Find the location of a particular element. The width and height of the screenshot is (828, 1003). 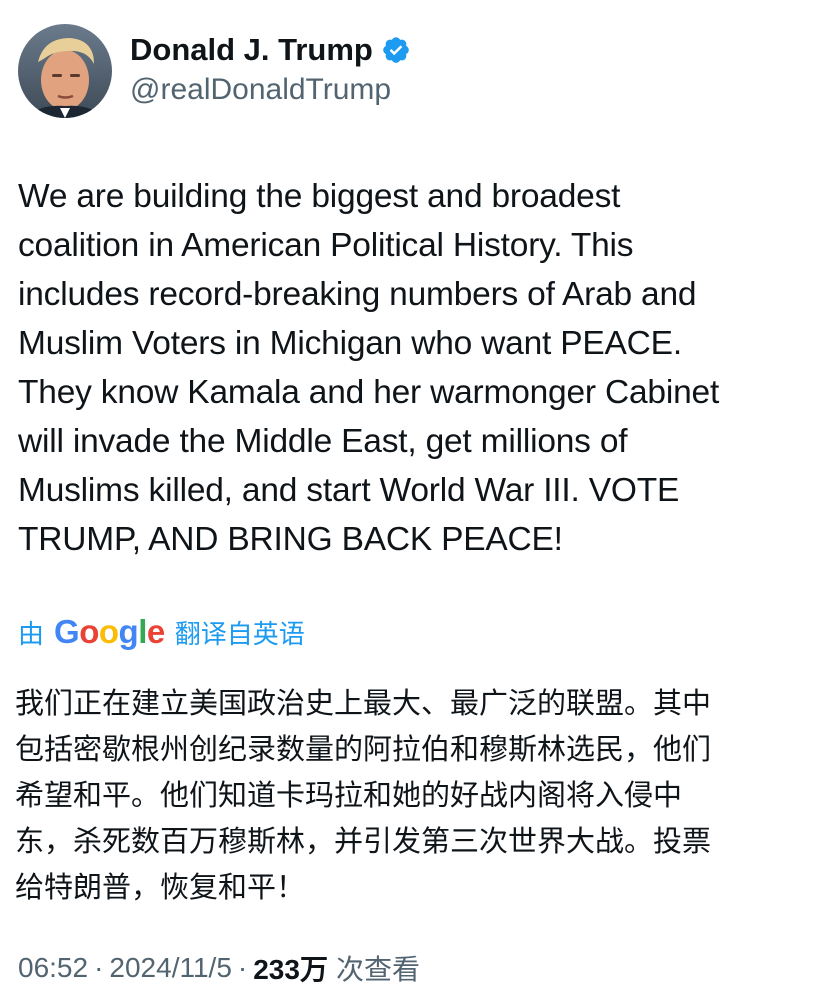

translated-line: 我们正在建立美国政治史上最大、最广泛的联盟。其中 is located at coordinates (363, 703).